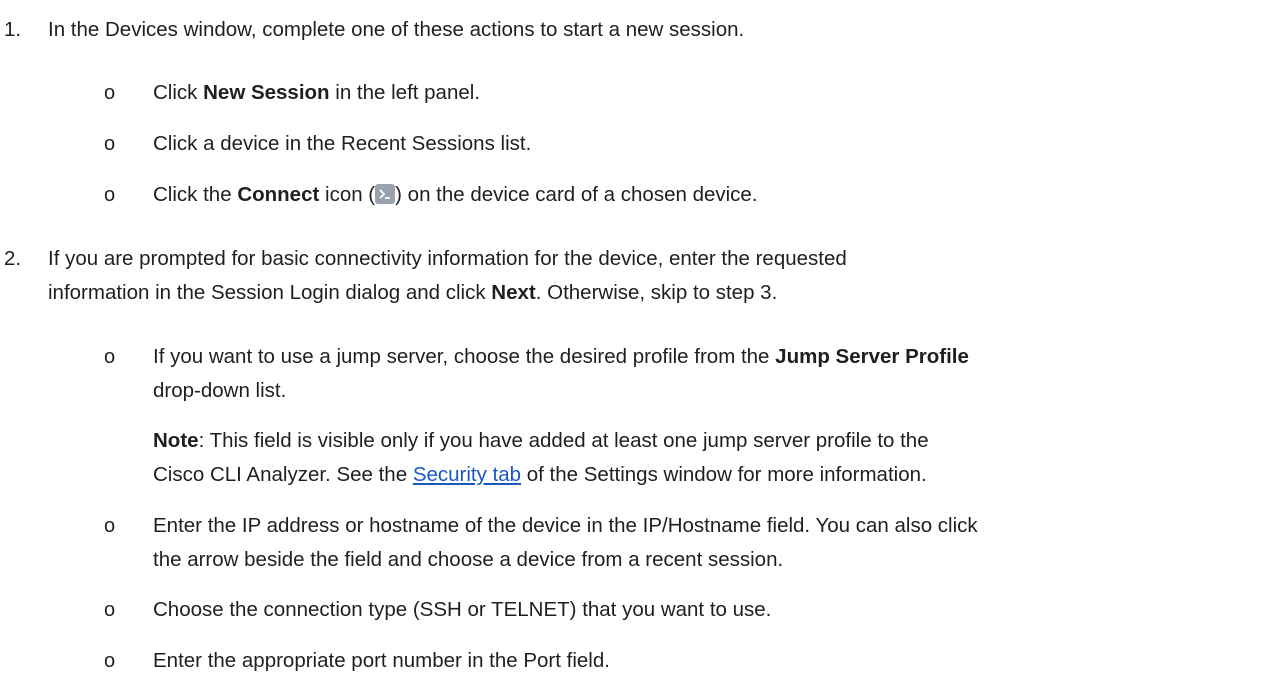 The width and height of the screenshot is (1283, 689). Describe the element at coordinates (266, 92) in the screenshot. I see `new-session-label: New Session` at that location.